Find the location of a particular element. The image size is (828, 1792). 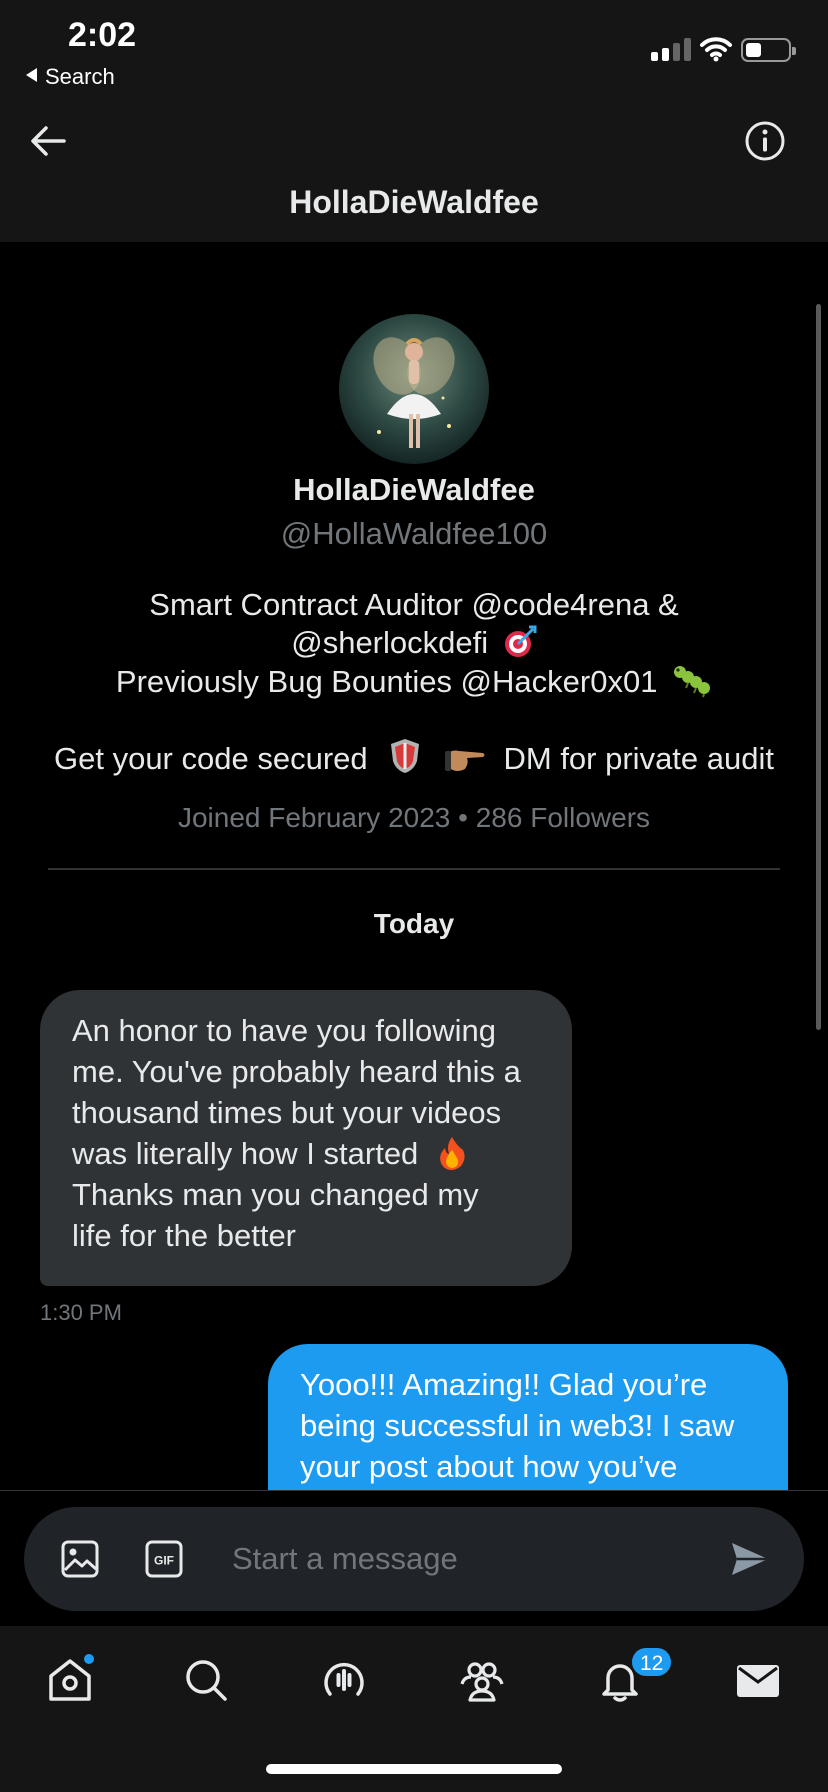

home-new-content-dot is located at coordinates (89, 1659).